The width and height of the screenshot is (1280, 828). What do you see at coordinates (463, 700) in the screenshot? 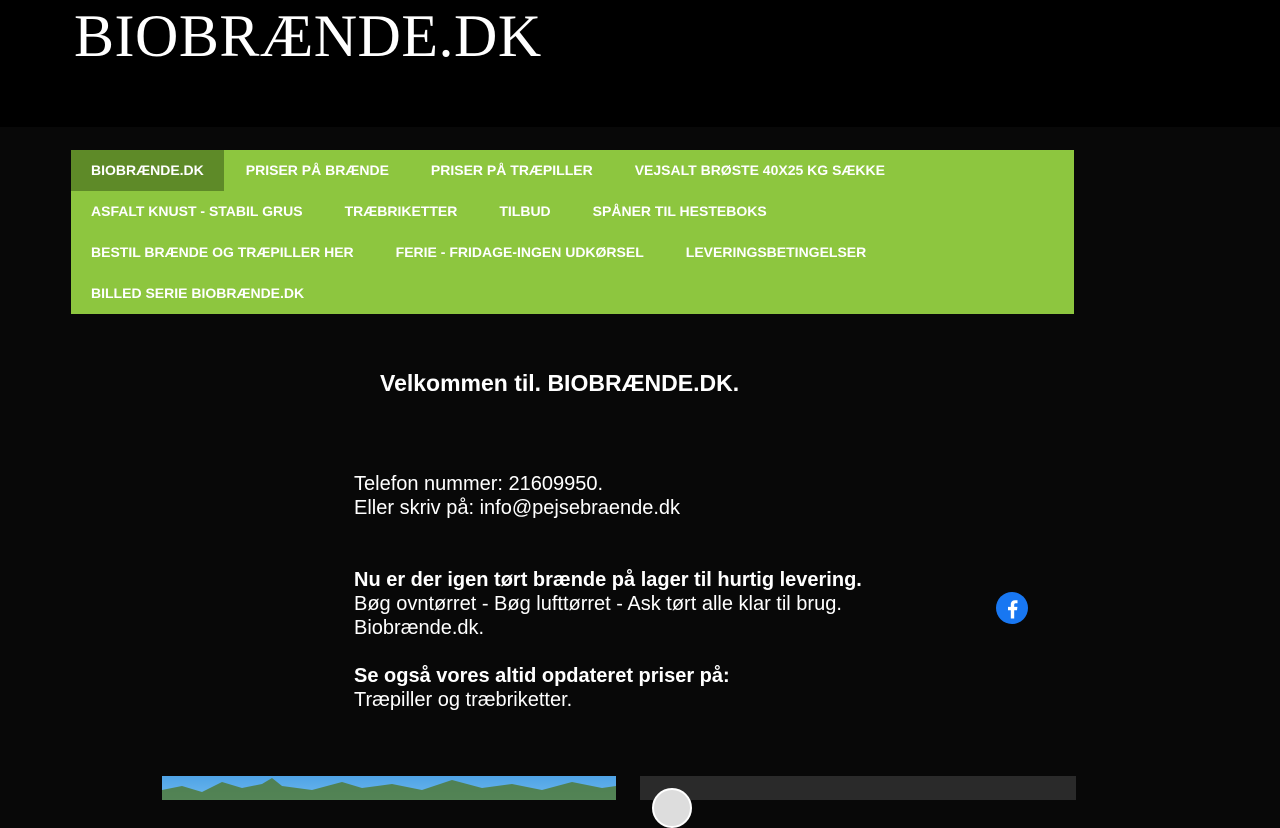
I see `prices-items: Træpiller og træbriketter.` at bounding box center [463, 700].